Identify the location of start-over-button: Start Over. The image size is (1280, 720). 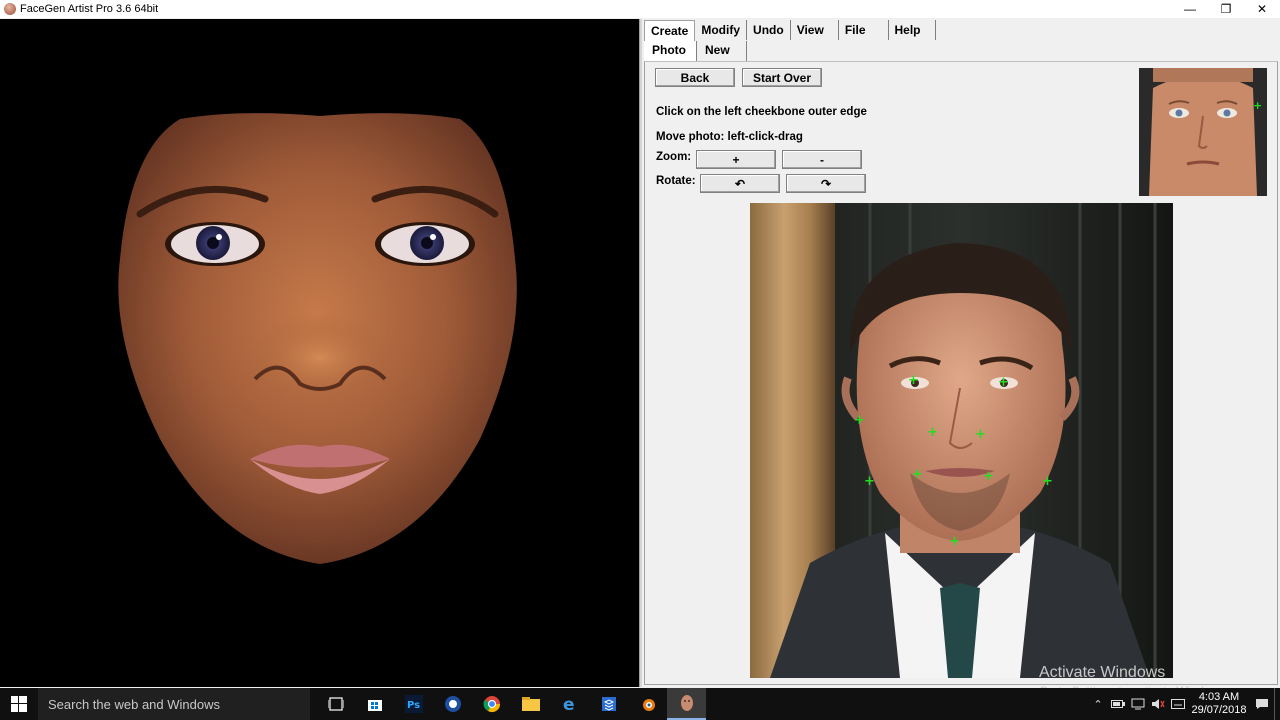
(782, 77).